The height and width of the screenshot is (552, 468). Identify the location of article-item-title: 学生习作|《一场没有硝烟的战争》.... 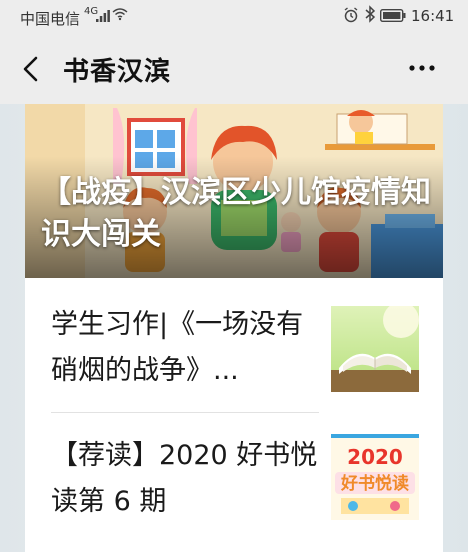
(177, 347).